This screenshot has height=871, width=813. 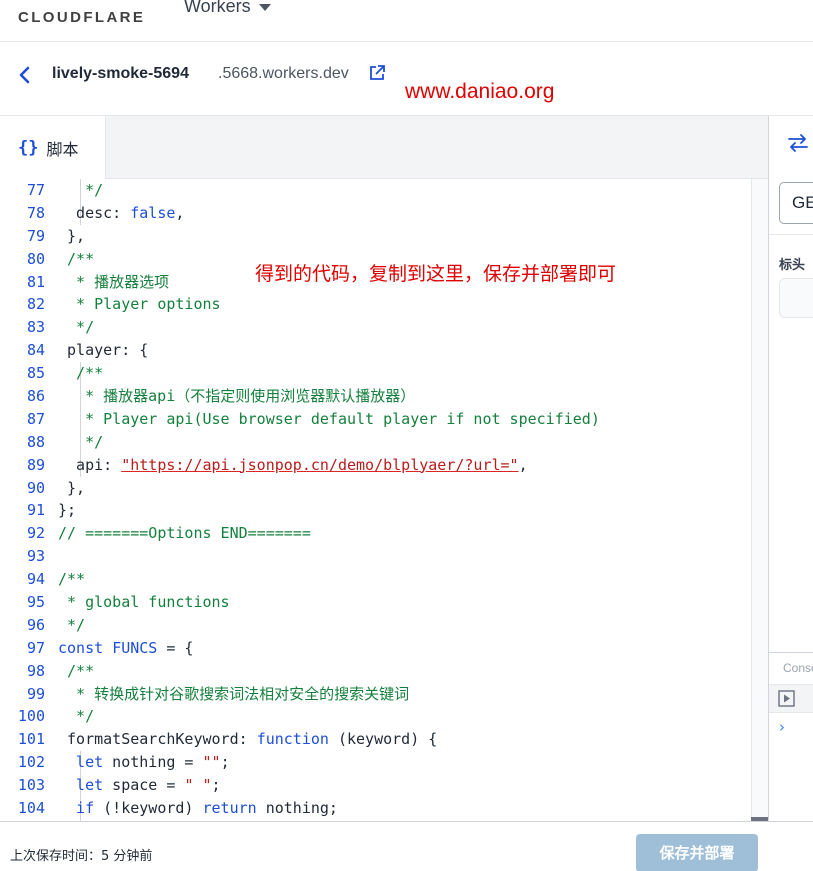 I want to click on code-token: return, so click(x=229, y=808).